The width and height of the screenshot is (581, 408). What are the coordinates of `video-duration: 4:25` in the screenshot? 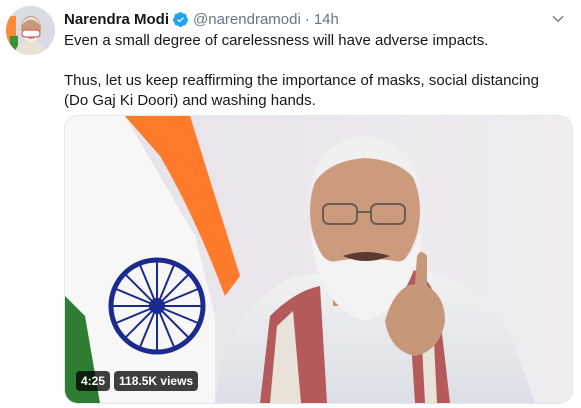 It's located at (93, 381).